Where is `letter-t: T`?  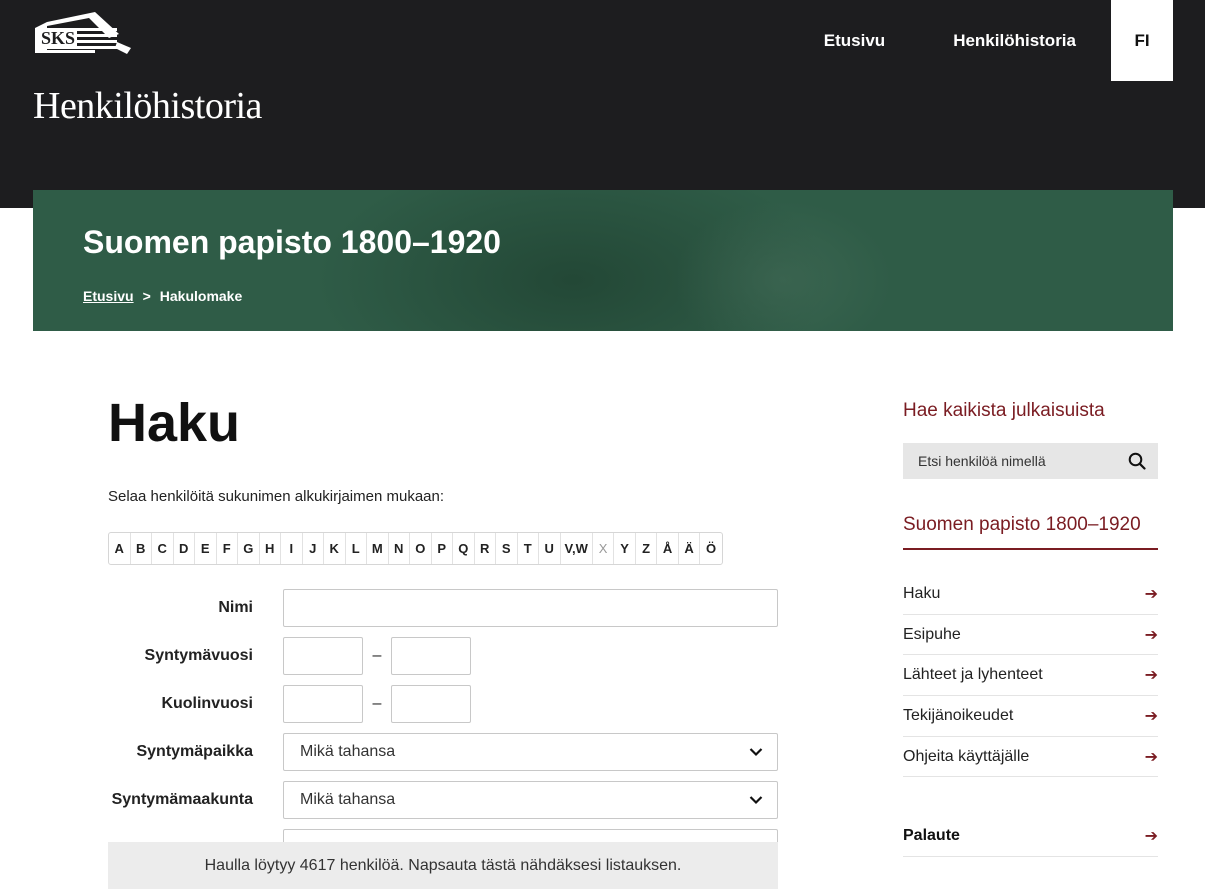
letter-t: T is located at coordinates (528, 548).